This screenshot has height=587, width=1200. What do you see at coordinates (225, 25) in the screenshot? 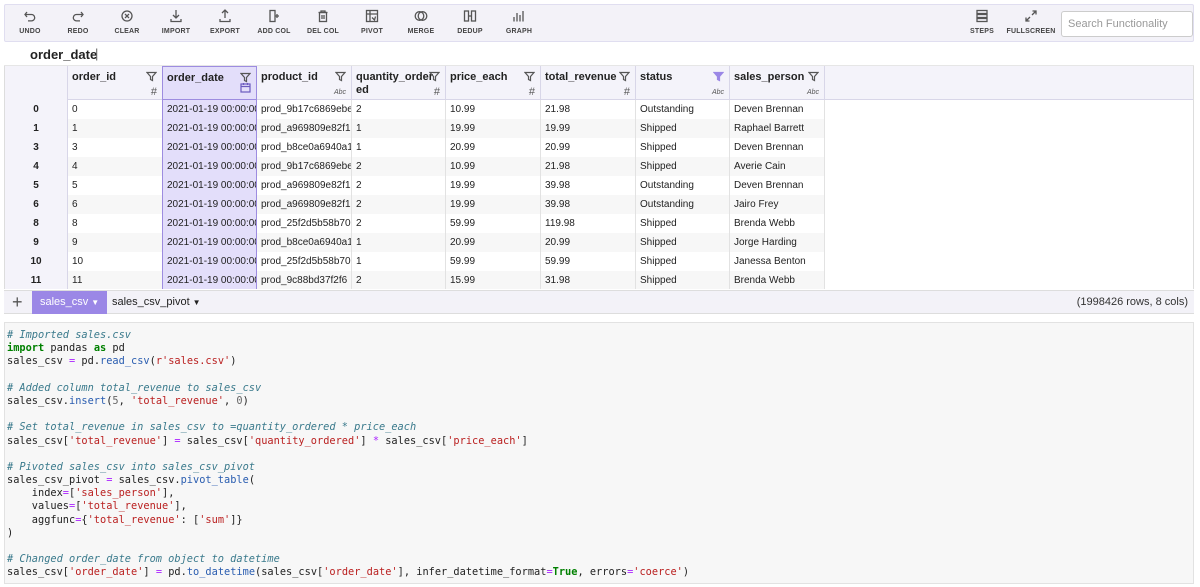
I see `export-button: EXPORT` at bounding box center [225, 25].